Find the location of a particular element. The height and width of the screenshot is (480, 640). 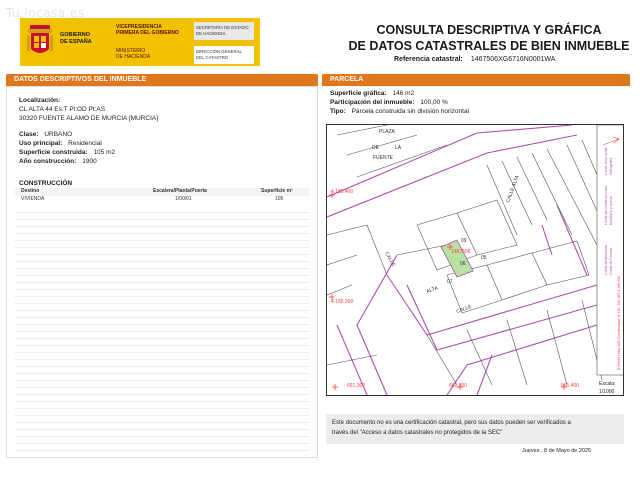

map-label-07: 07 is located at coordinates (450, 282).